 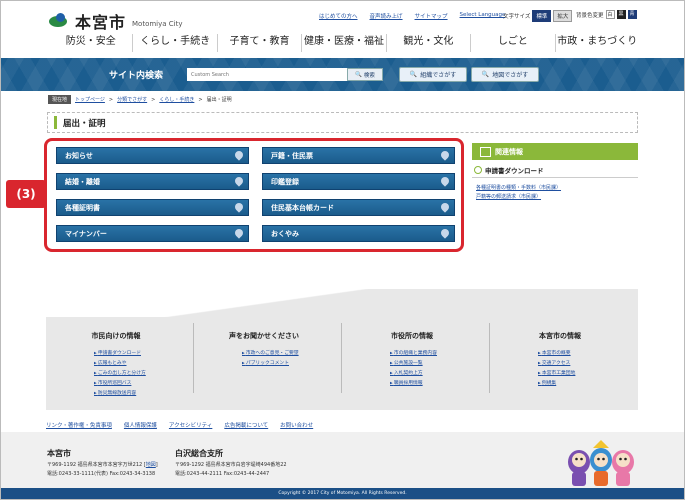 What do you see at coordinates (26, 194) in the screenshot?
I see `annotation-badge: (3)` at bounding box center [26, 194].